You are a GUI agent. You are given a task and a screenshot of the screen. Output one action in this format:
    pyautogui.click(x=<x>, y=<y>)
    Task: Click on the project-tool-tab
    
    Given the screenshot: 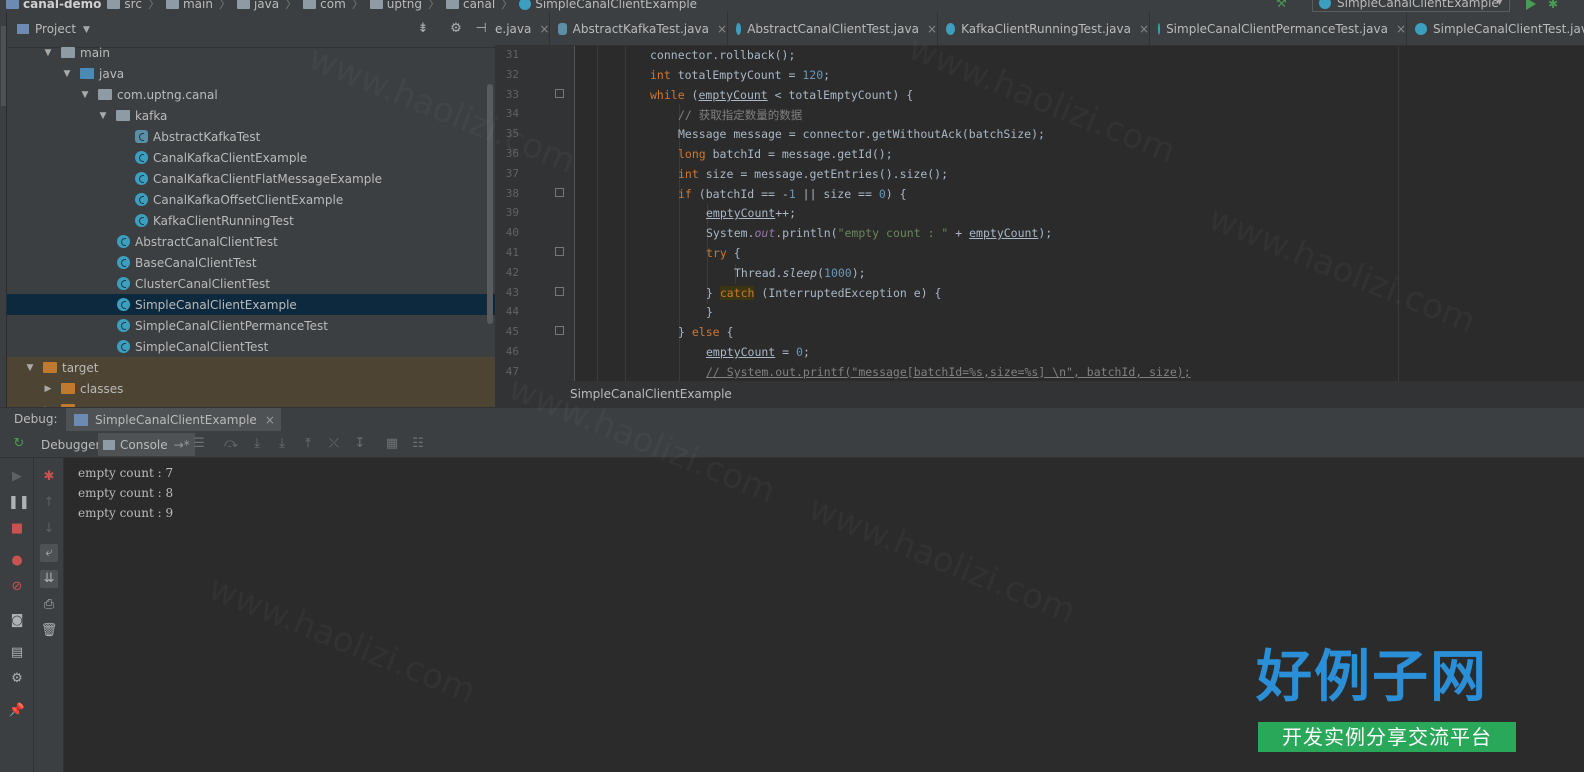 What is the action you would take?
    pyautogui.click(x=3, y=66)
    